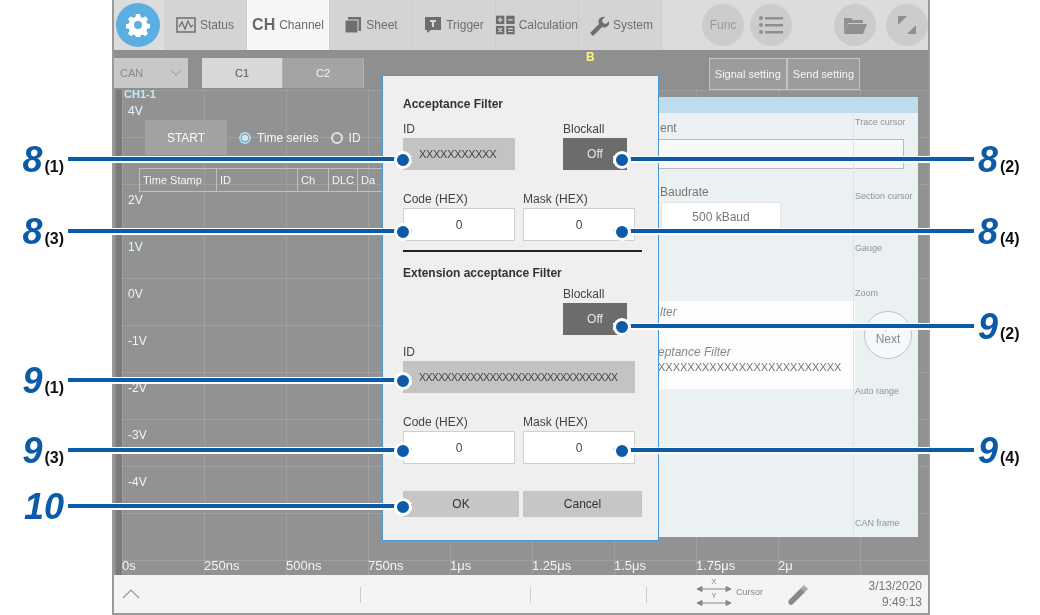  What do you see at coordinates (747, 74) in the screenshot?
I see `setting-button: Signal setting` at bounding box center [747, 74].